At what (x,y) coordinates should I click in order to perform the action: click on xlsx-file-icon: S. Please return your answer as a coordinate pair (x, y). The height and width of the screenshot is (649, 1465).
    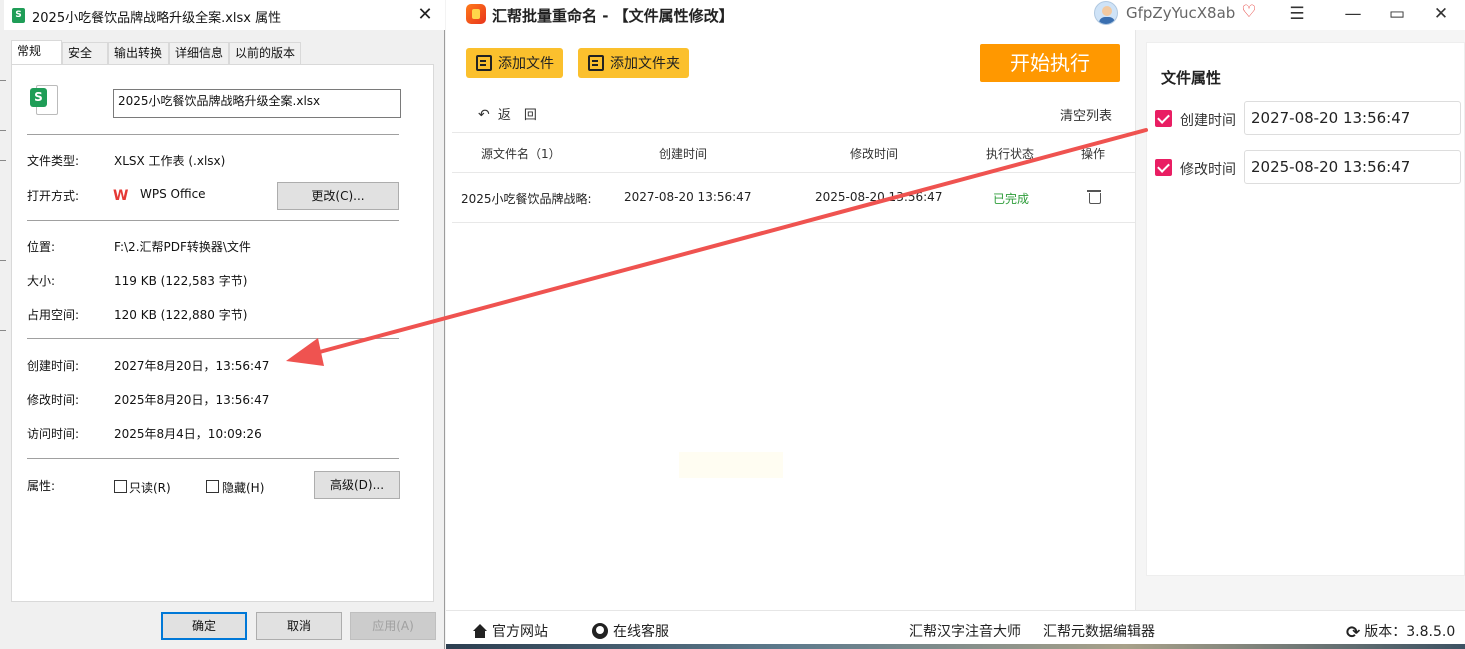
    Looking at the image, I should click on (18, 15).